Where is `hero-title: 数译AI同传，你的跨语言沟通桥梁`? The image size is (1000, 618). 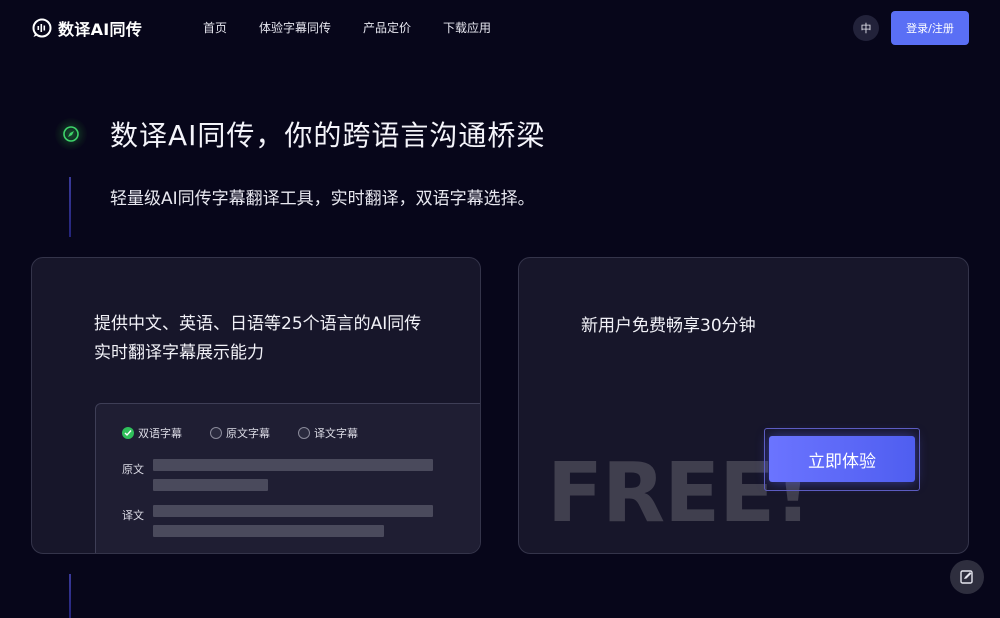
hero-title: 数译AI同传，你的跨语言沟通桥梁 is located at coordinates (328, 135).